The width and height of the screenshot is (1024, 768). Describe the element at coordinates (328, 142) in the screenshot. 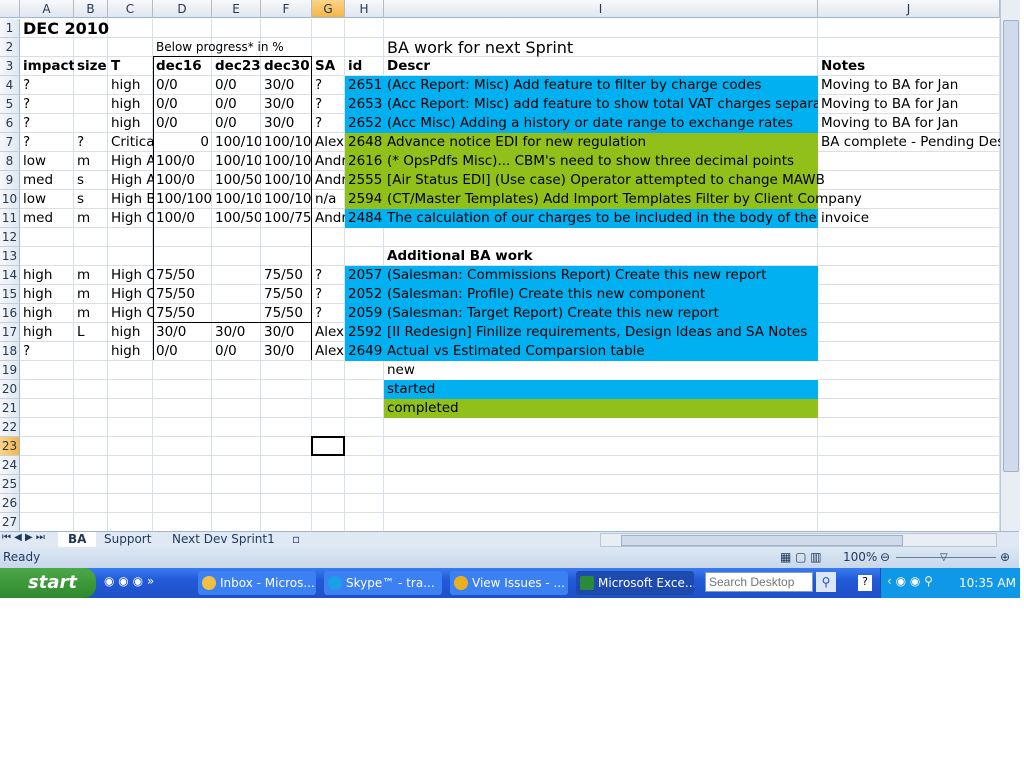

I see `cell-g7: Alex` at that location.